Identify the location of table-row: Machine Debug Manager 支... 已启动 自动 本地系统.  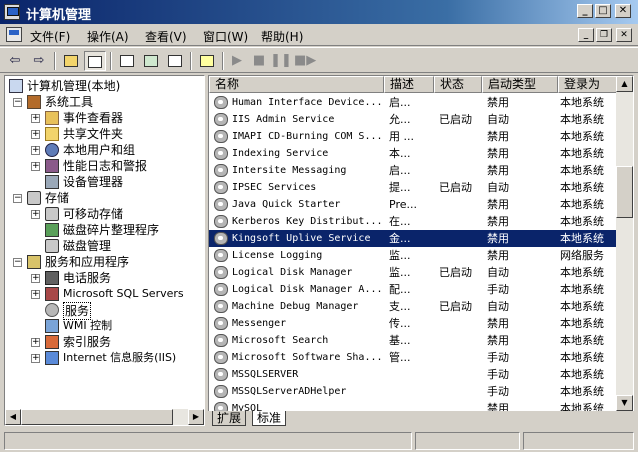
(413, 306).